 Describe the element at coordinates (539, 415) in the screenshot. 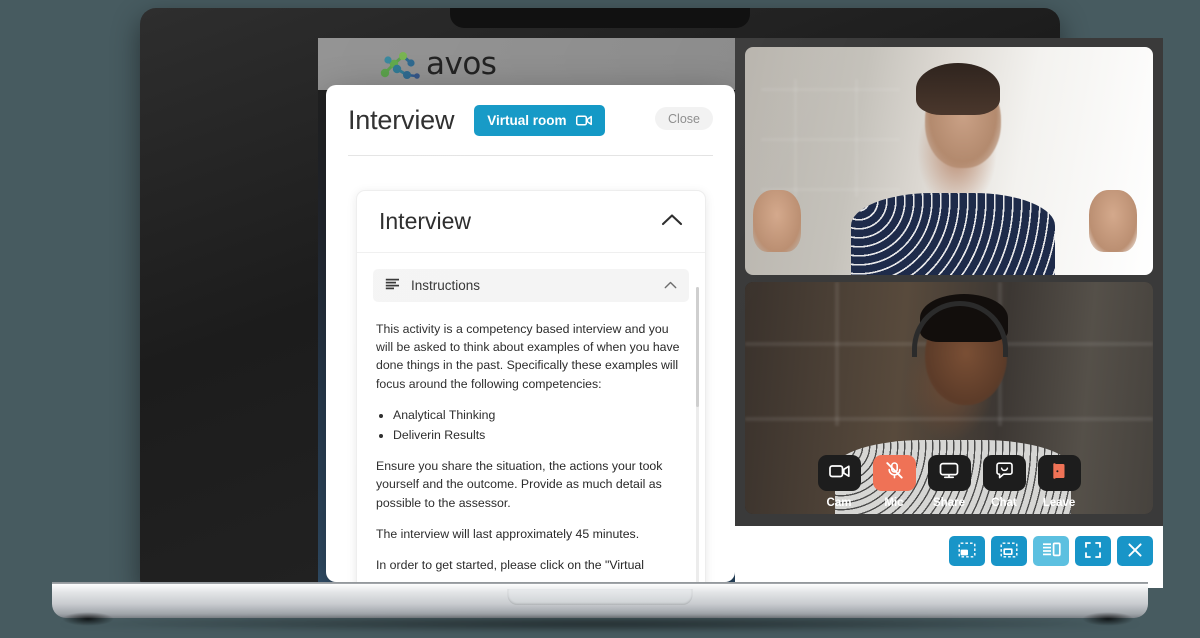

I see `list-item: Analytical Thinking` at that location.